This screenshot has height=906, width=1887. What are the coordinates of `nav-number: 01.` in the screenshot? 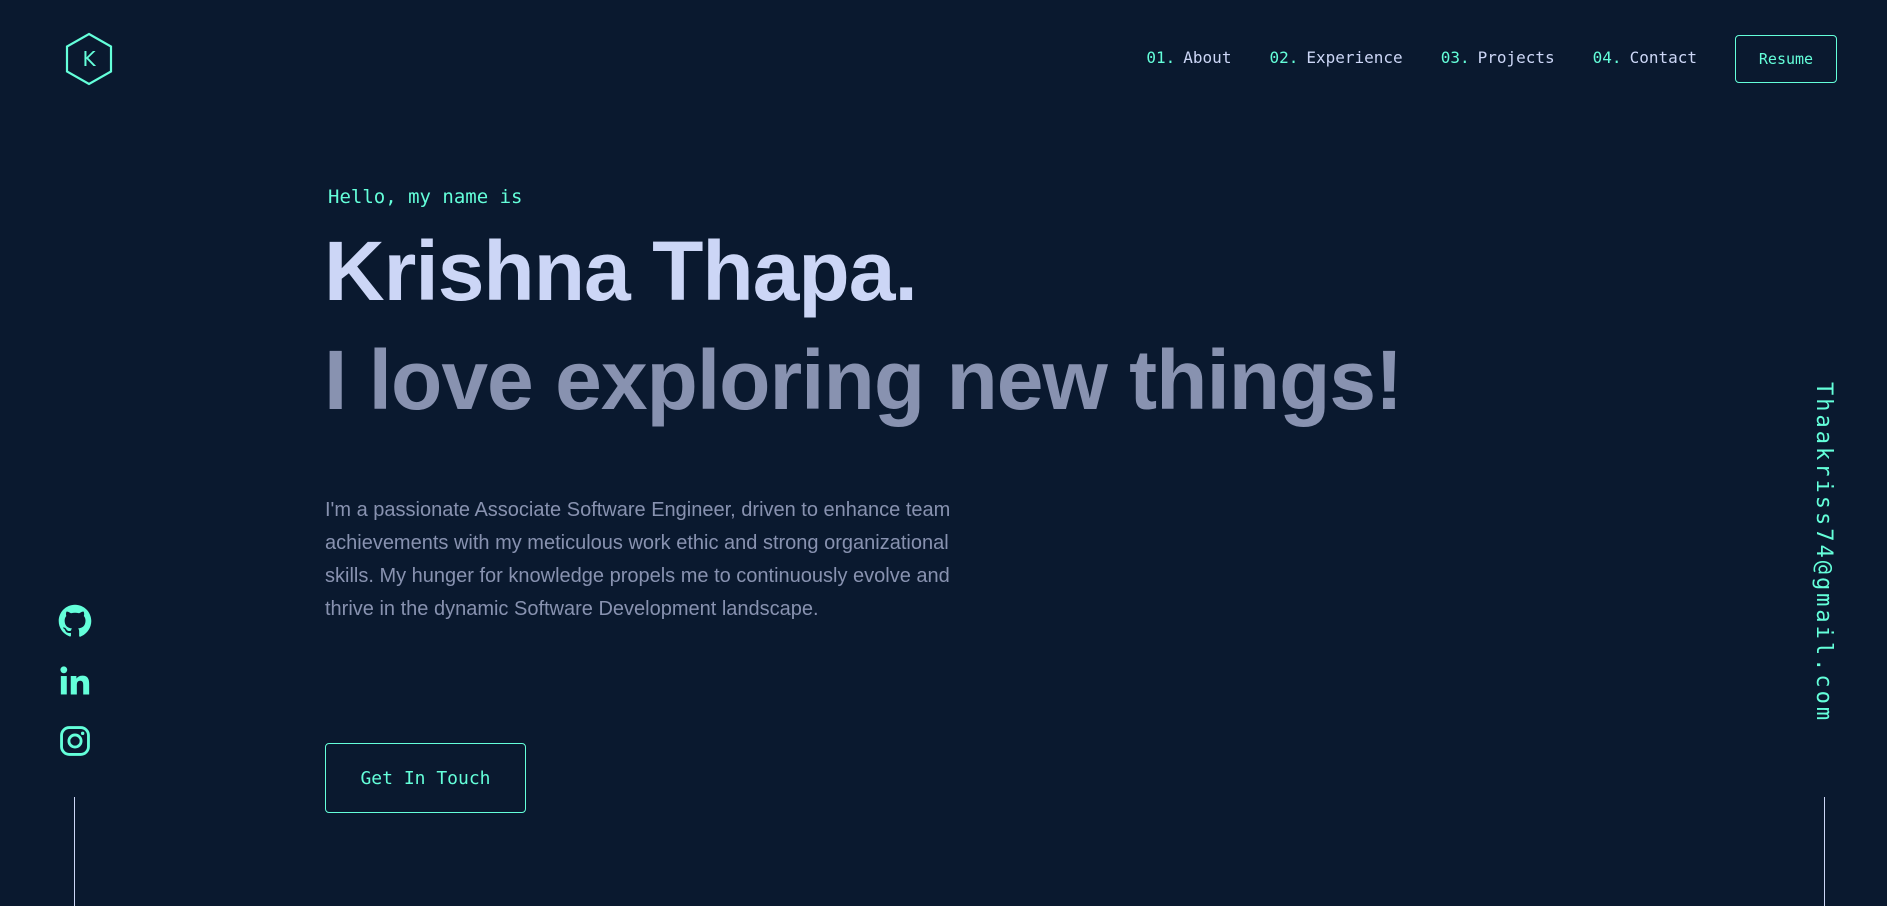 It's located at (1161, 57).